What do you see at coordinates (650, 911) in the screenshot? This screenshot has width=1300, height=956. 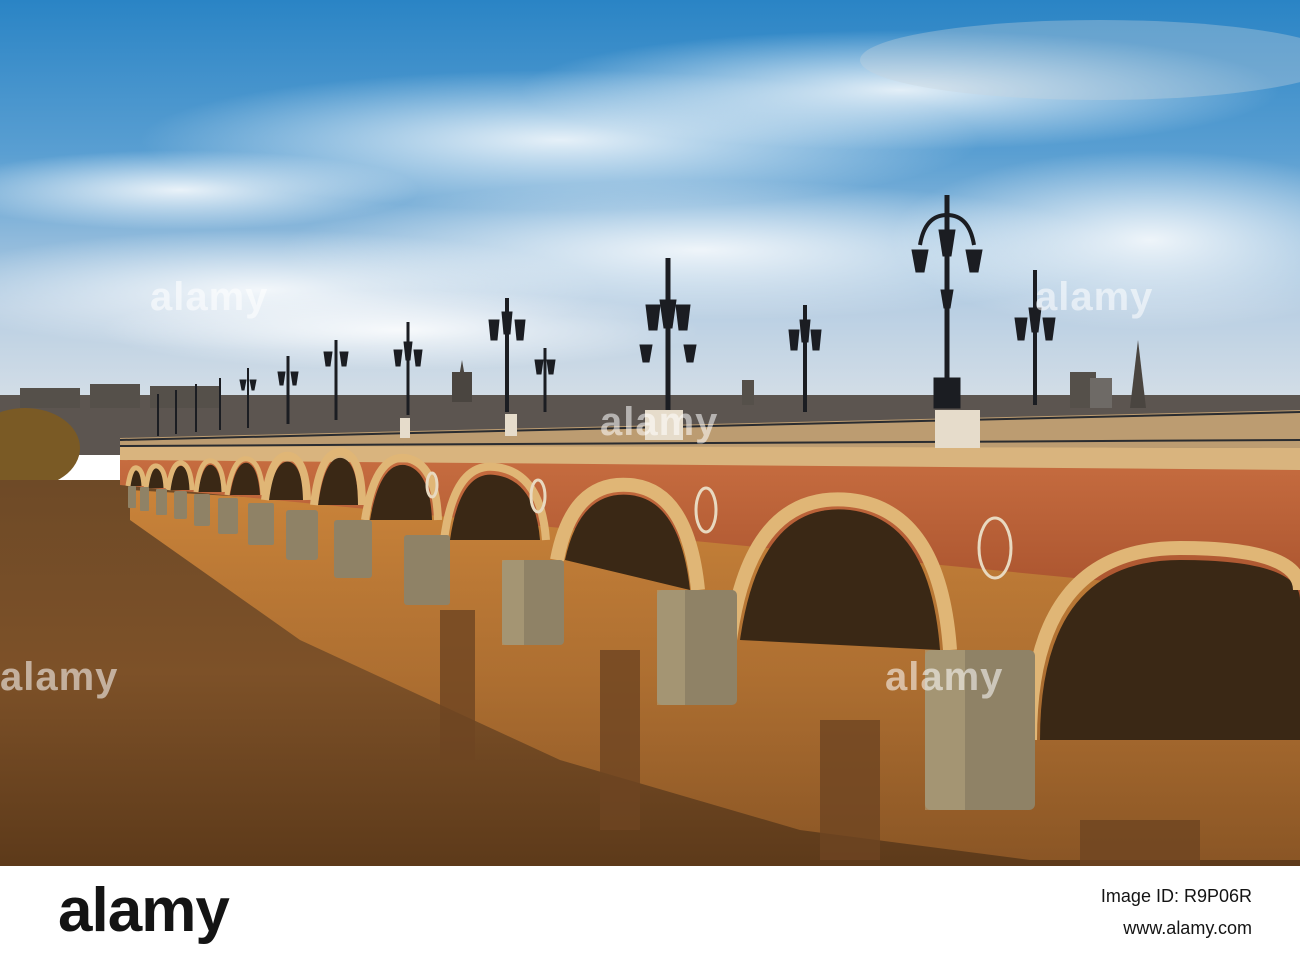 I see `footer-bar: alamy` at bounding box center [650, 911].